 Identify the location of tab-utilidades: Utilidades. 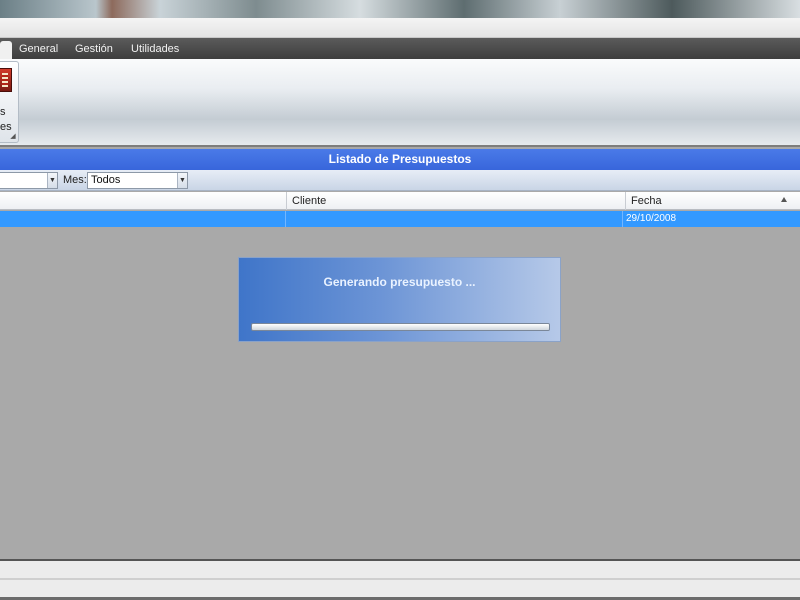
(155, 50).